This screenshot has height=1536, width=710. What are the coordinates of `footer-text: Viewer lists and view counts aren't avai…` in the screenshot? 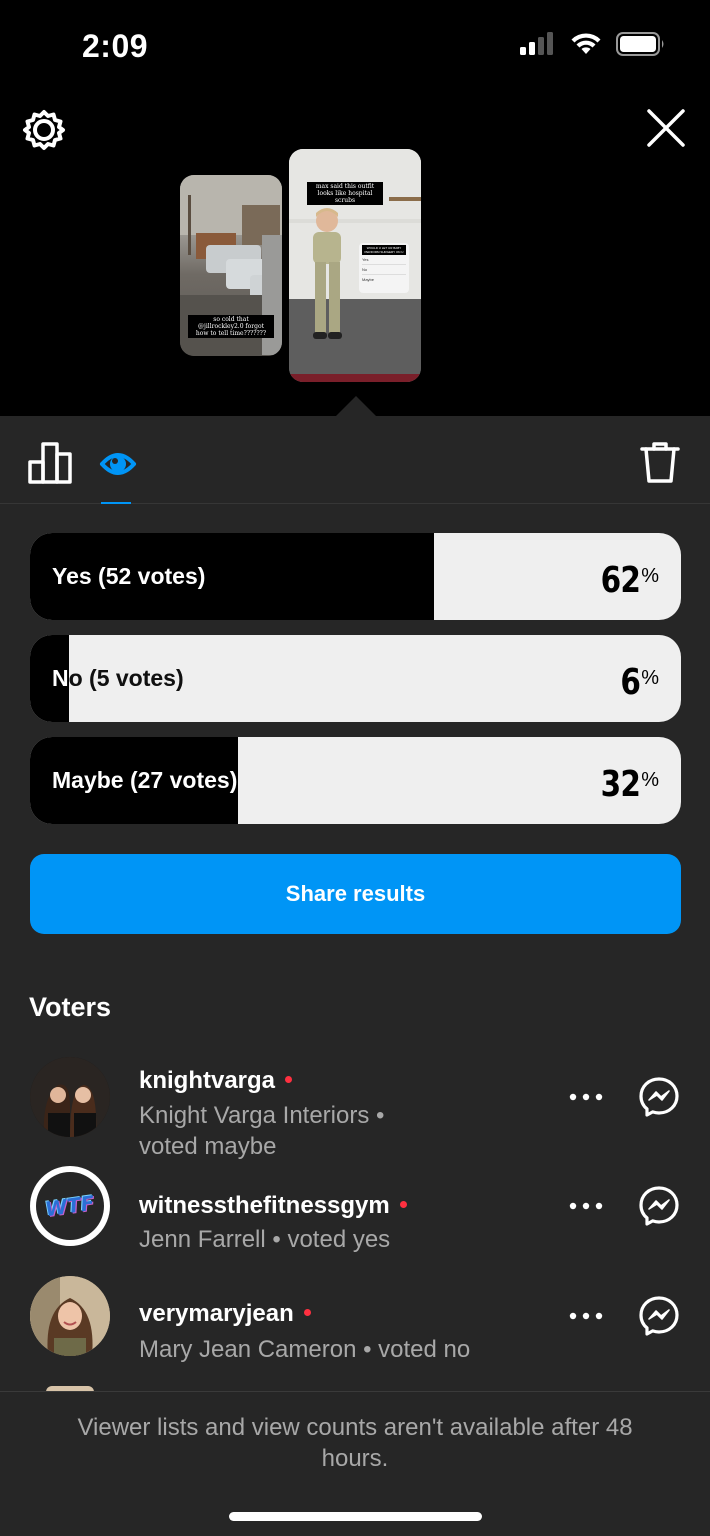 It's located at (355, 1443).